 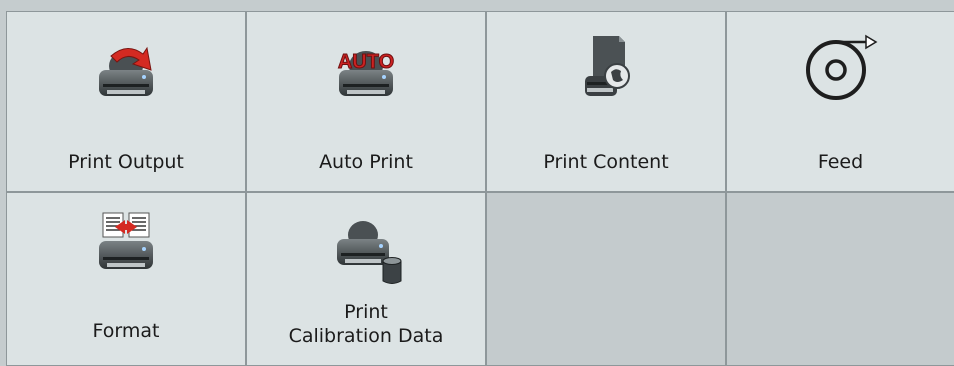 What do you see at coordinates (841, 69) in the screenshot?
I see `feed-roll-icon` at bounding box center [841, 69].